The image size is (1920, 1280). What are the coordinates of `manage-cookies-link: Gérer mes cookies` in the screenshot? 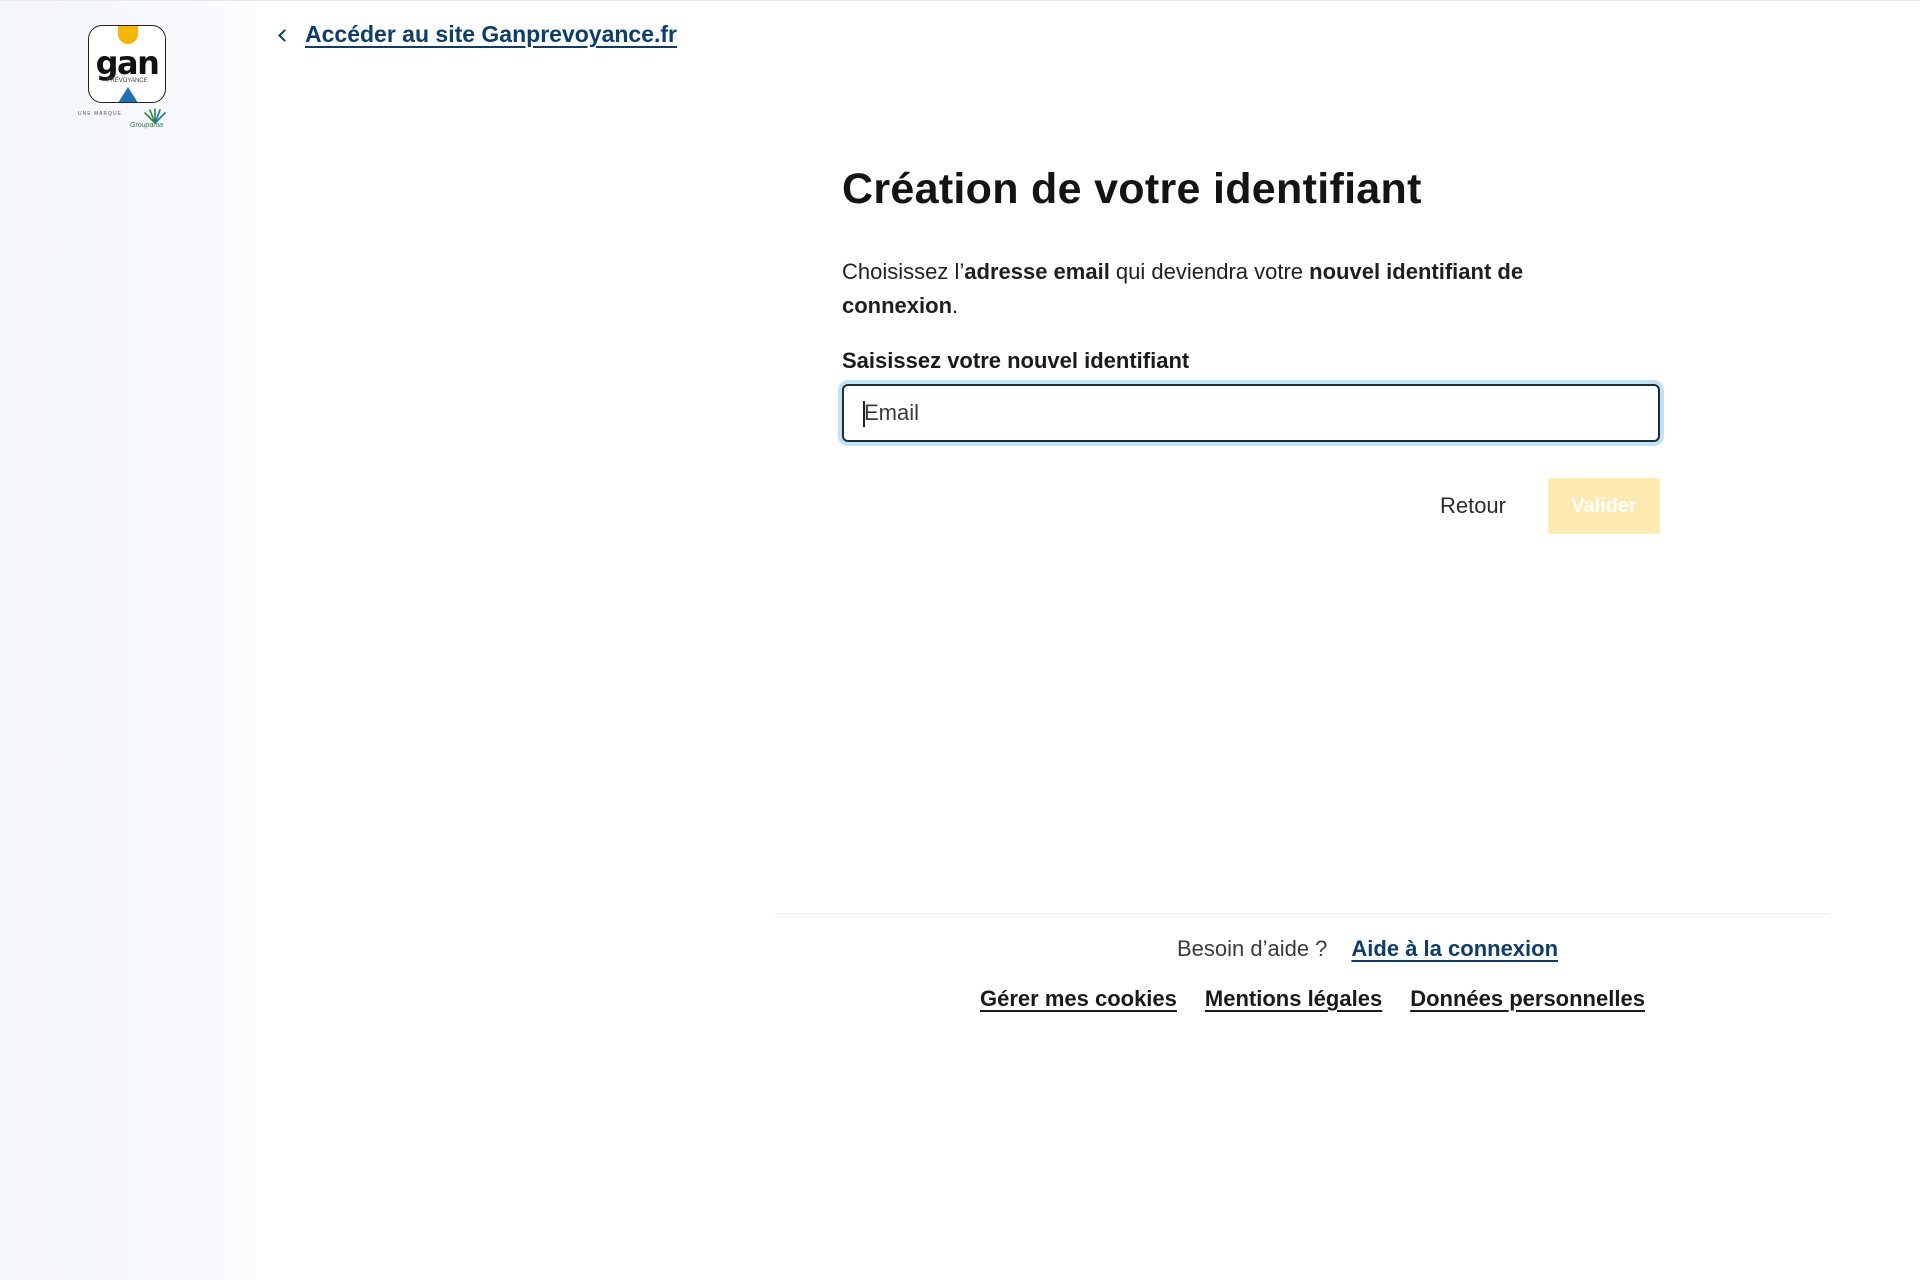 It's located at (1078, 999).